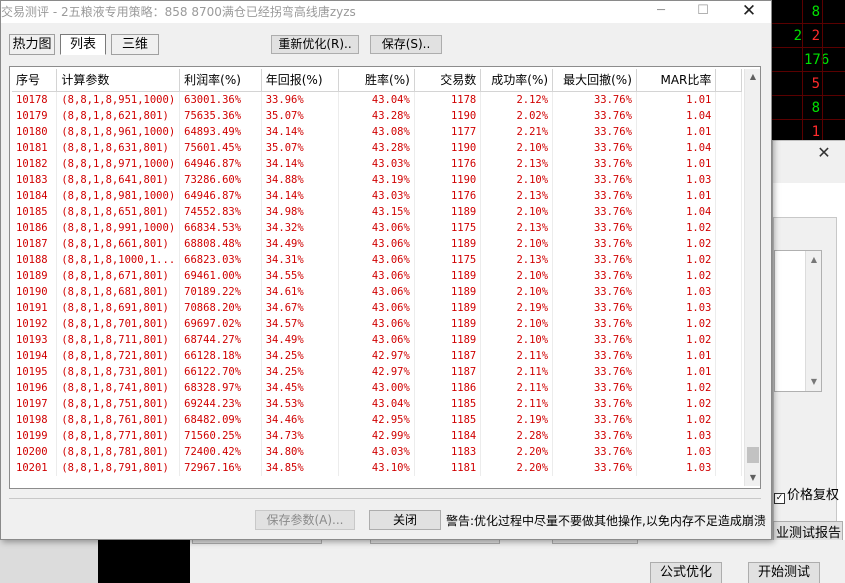  Describe the element at coordinates (35, 80) in the screenshot. I see `column-header: 序号` at that location.